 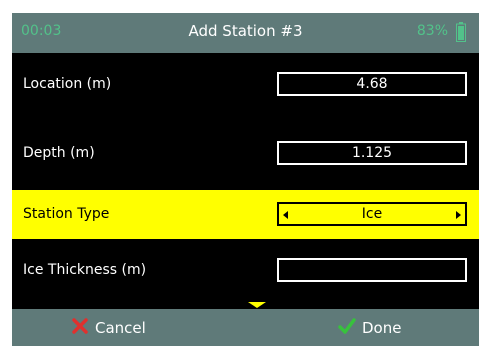 I want to click on check-icon, so click(x=347, y=326).